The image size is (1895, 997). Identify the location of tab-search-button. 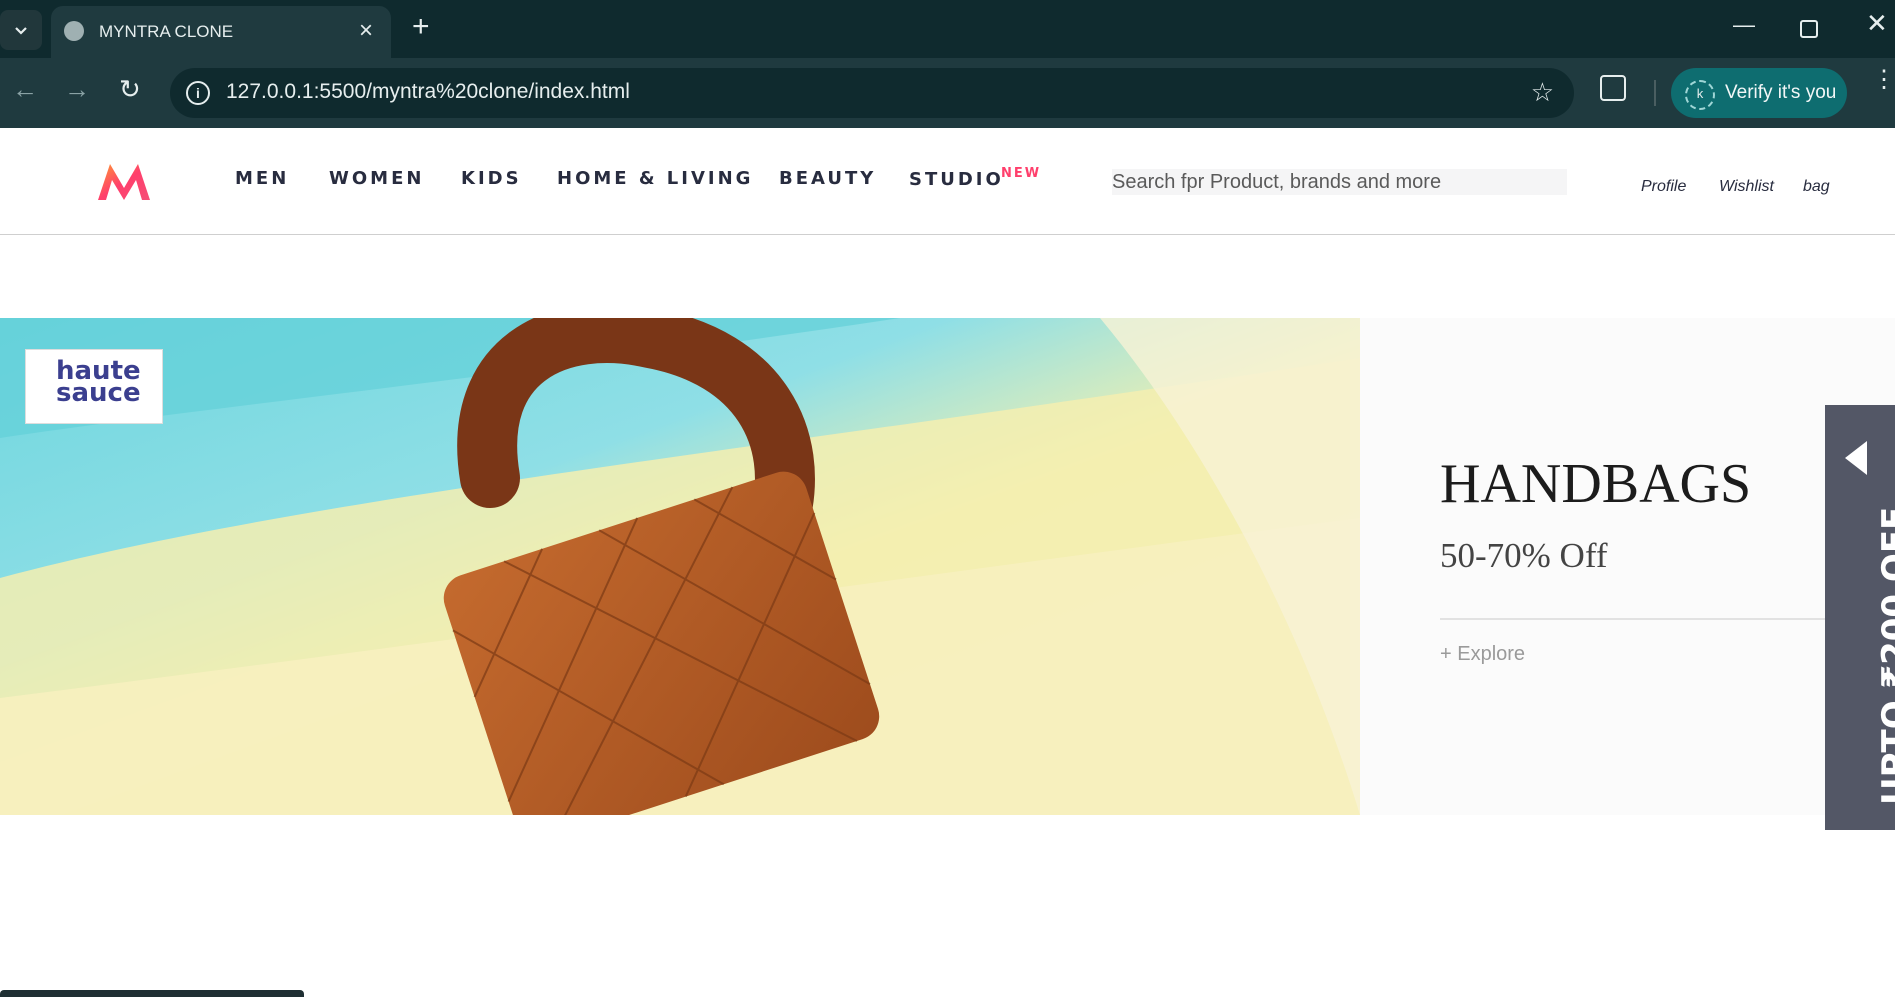
(21, 30).